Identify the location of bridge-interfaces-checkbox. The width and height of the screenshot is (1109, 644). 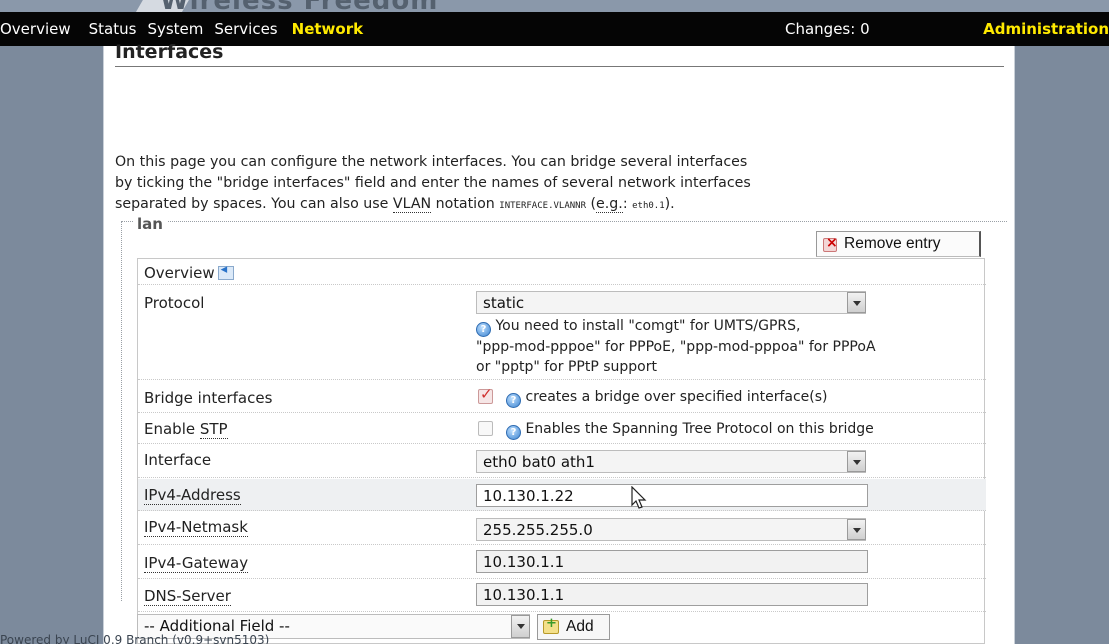
(485, 394).